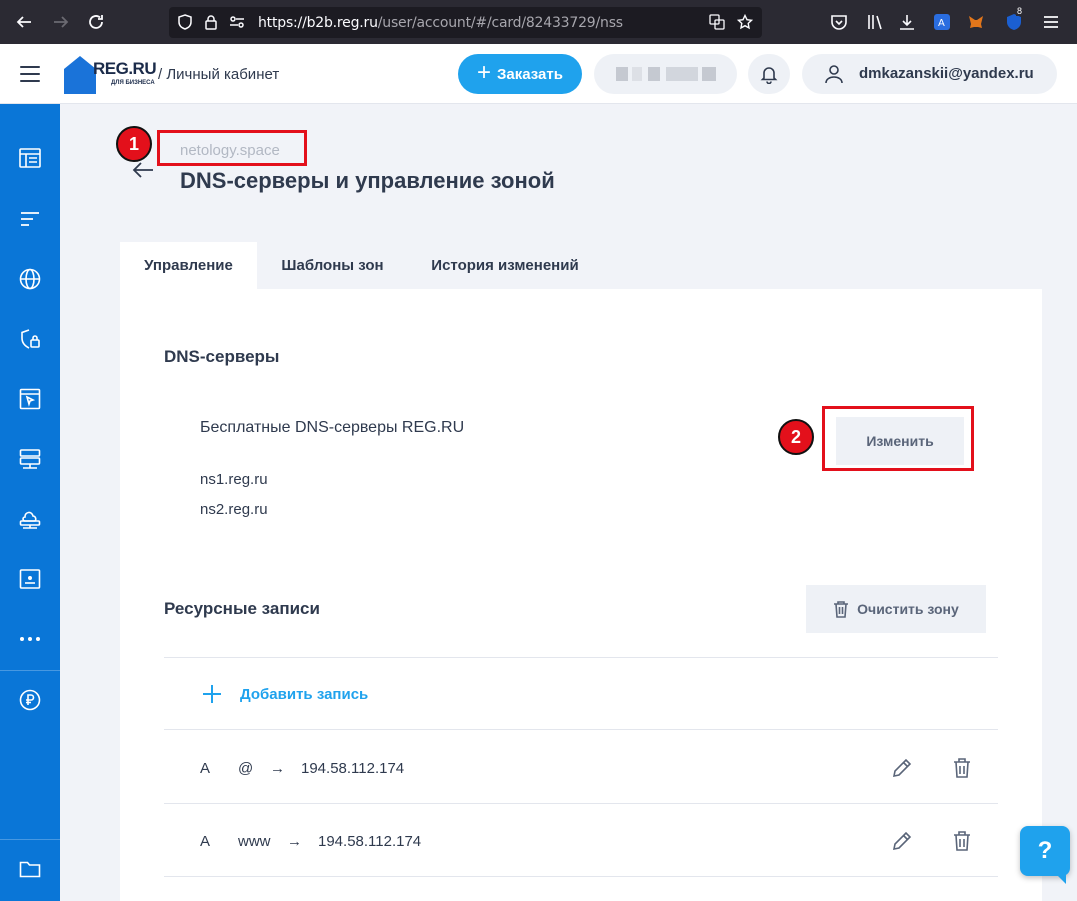  What do you see at coordinates (125, 68) in the screenshot?
I see `logo-text: REG.RU` at bounding box center [125, 68].